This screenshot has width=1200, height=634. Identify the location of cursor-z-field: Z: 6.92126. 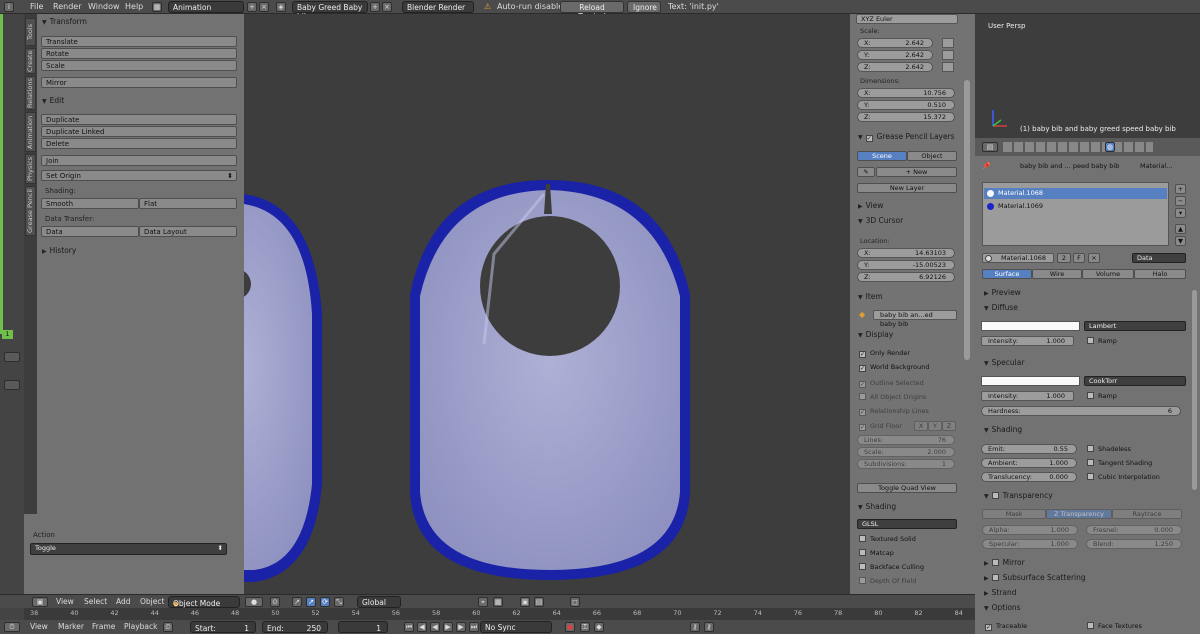
(906, 277).